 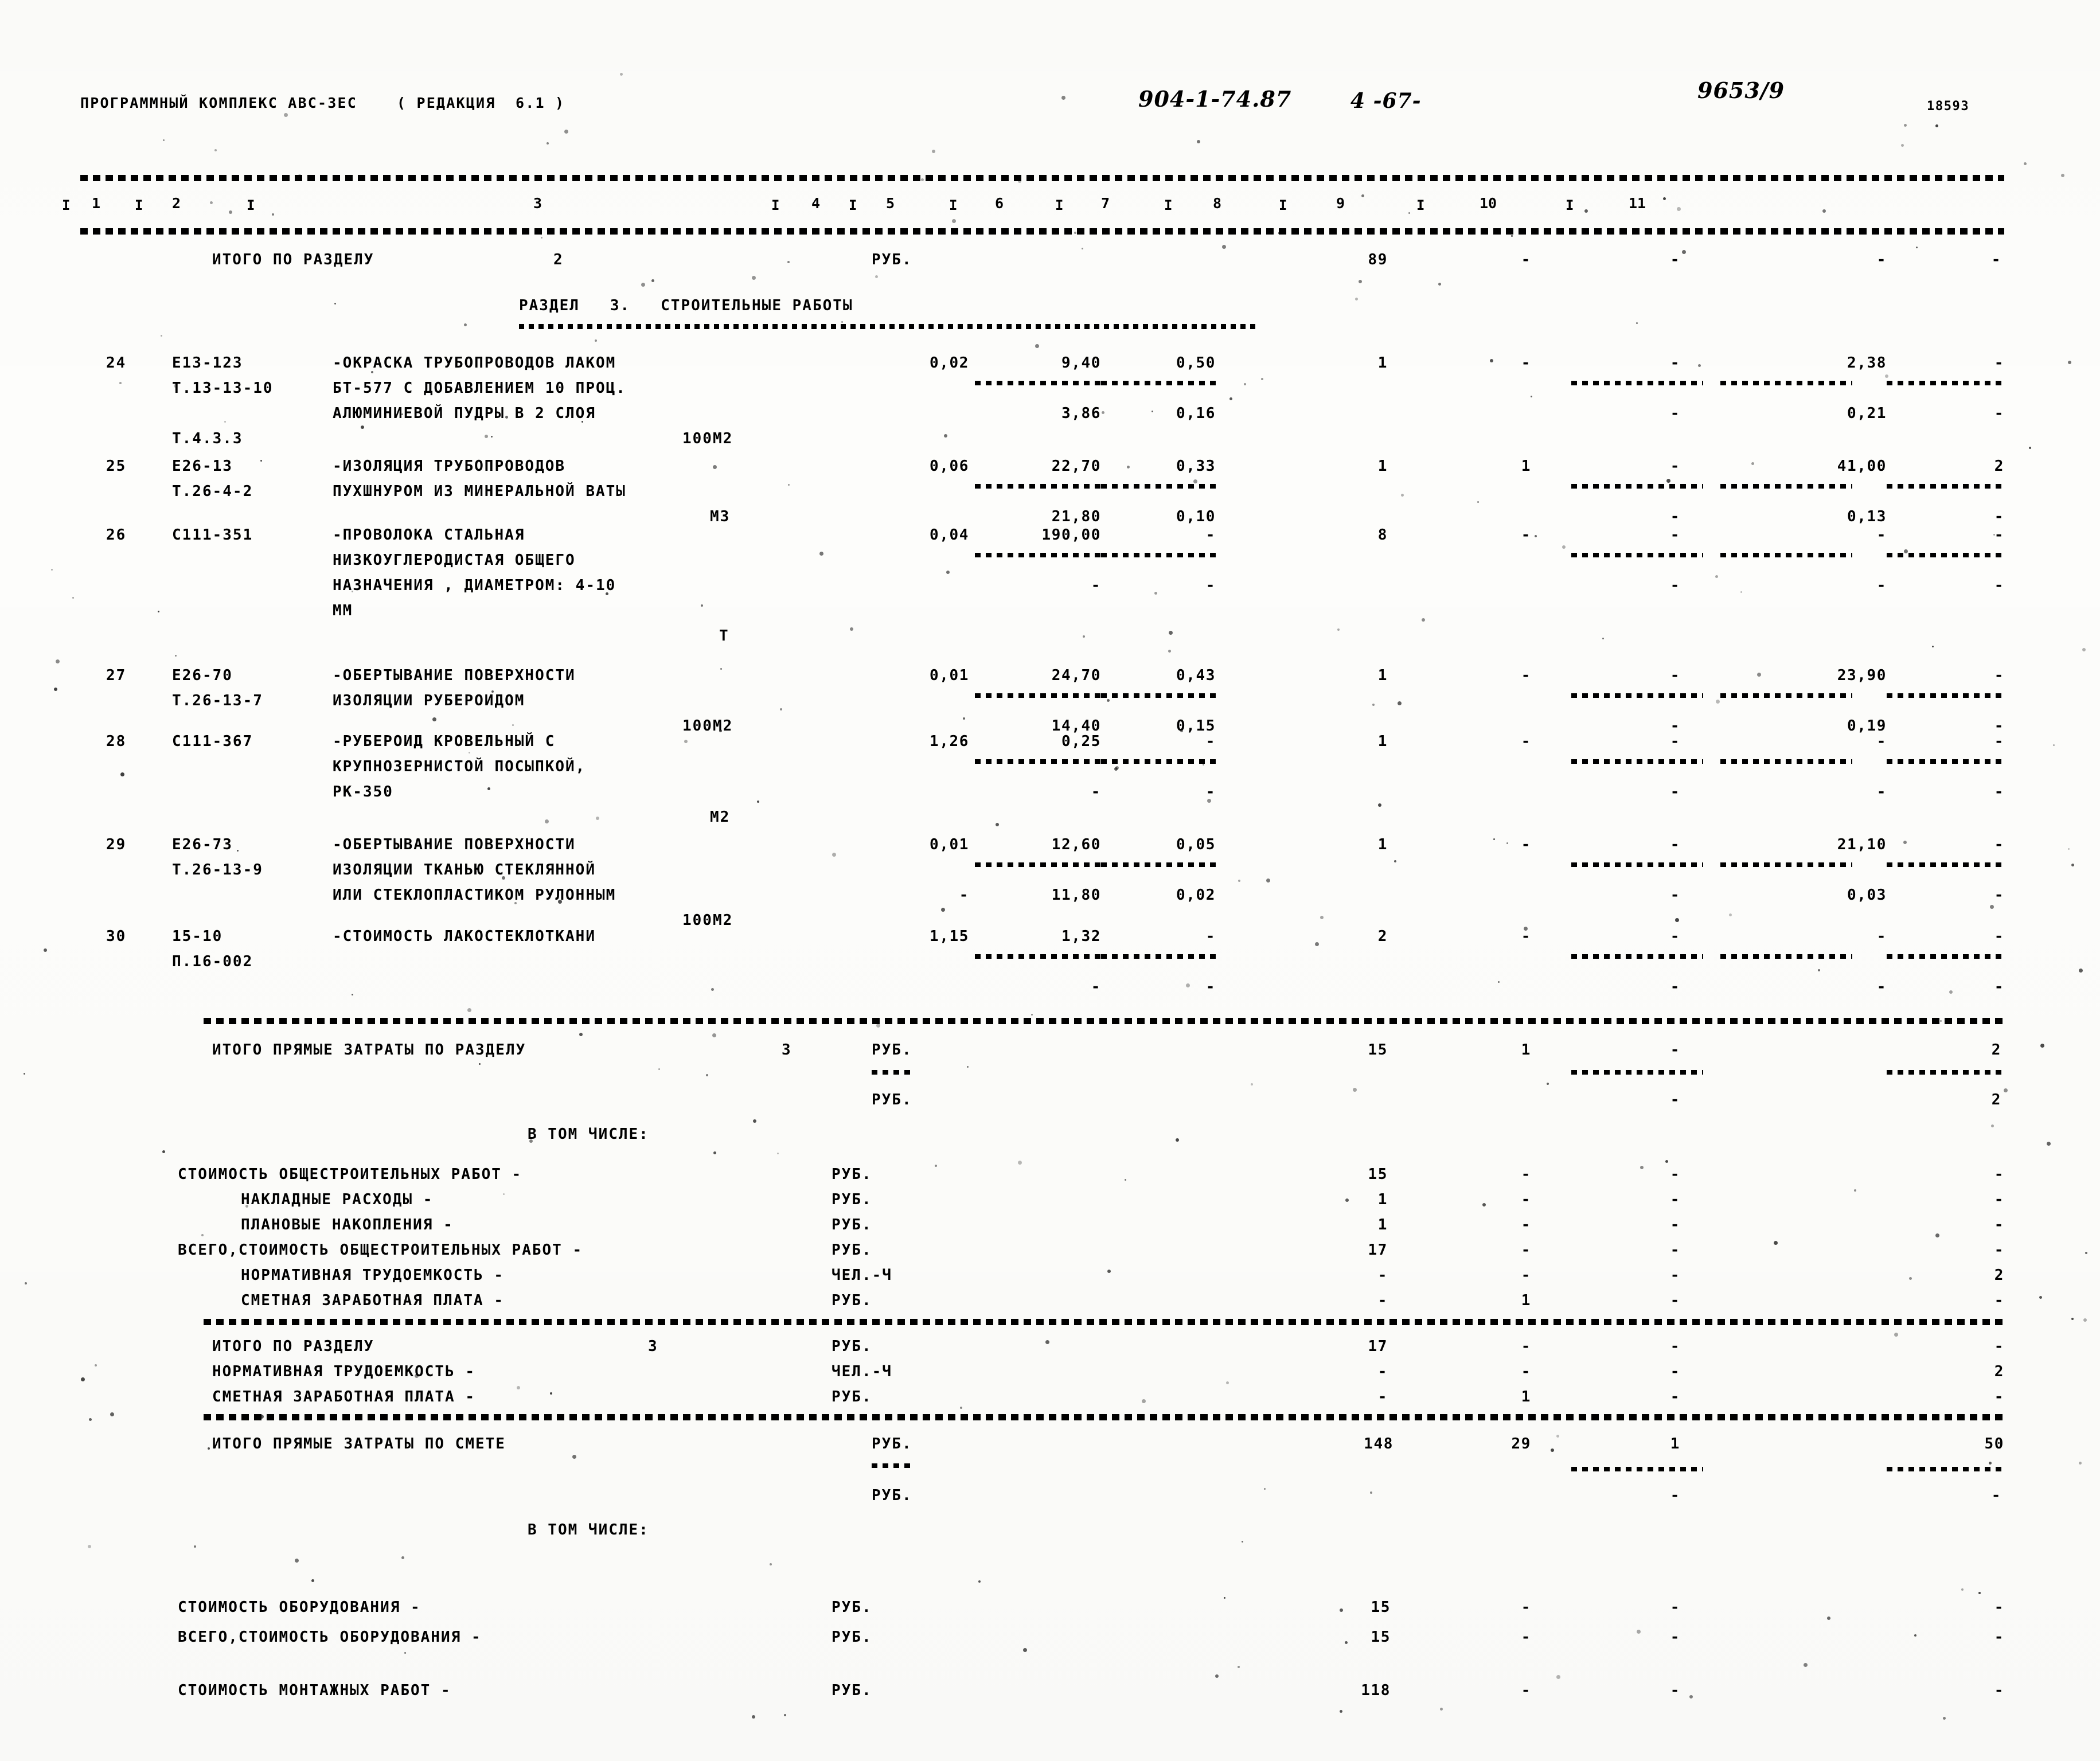 What do you see at coordinates (474, 585) in the screenshot?
I see `row-description-26-2: НАЗНАЧЕНИЯ , ДИАМЕТРОМ: 4-10` at bounding box center [474, 585].